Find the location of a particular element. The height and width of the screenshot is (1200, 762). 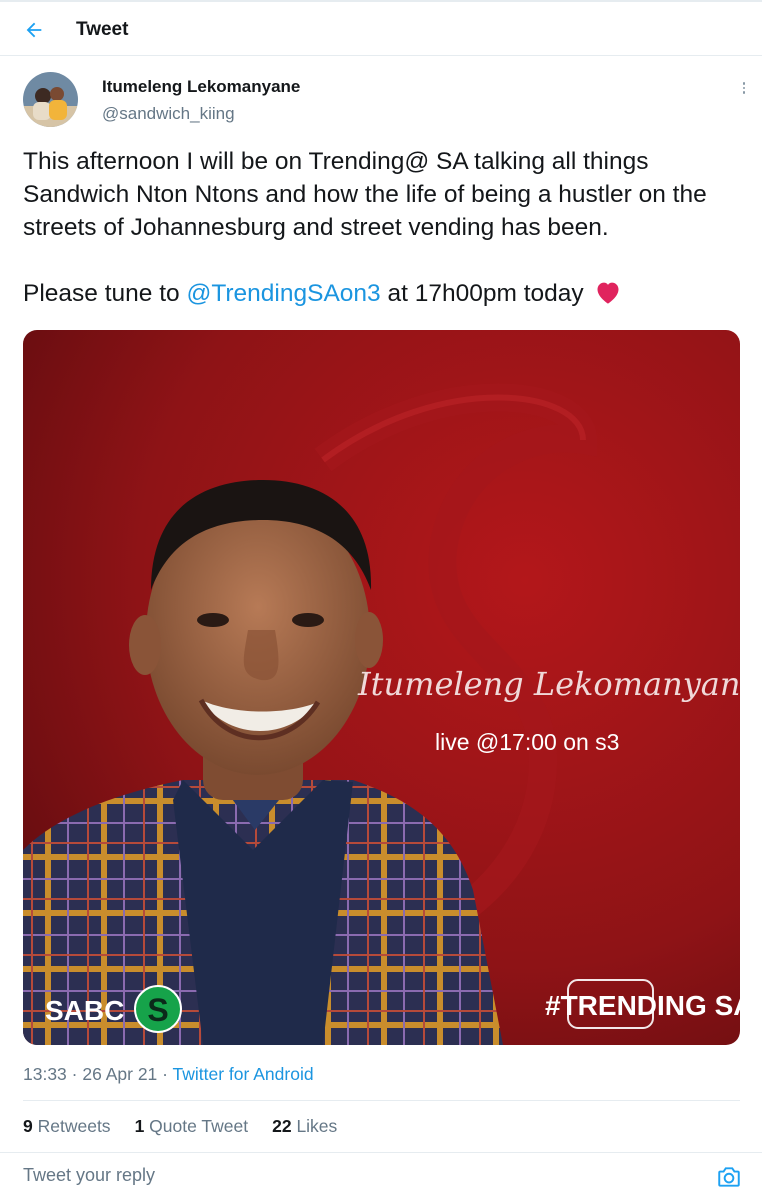

tweet-stats: 9 Retweets 1 Quote Tweet 22 Likes is located at coordinates (180, 1126).